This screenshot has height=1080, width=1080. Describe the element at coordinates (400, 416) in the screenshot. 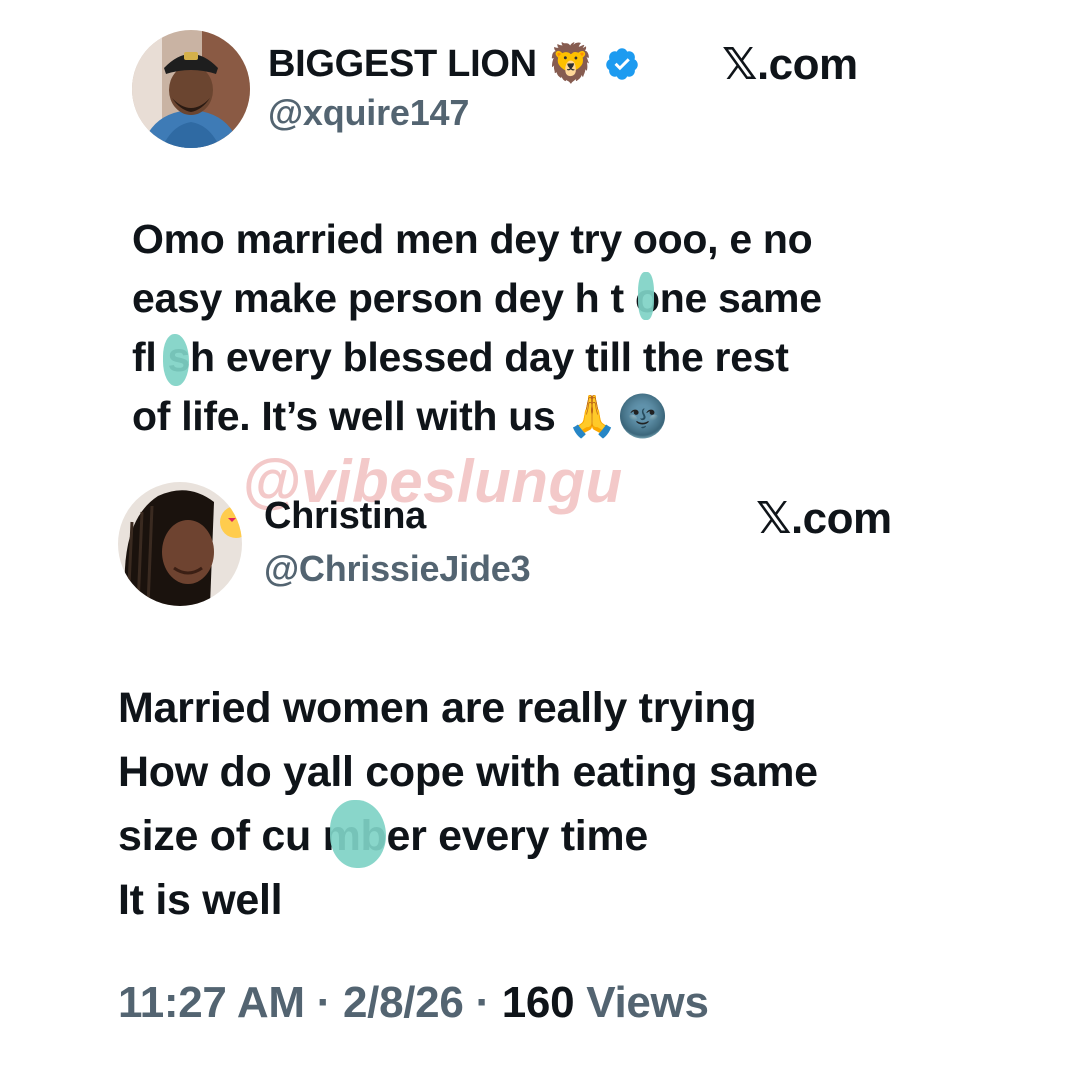

I see `tweet-line: of life. It’s well with us 🙏🌚` at that location.